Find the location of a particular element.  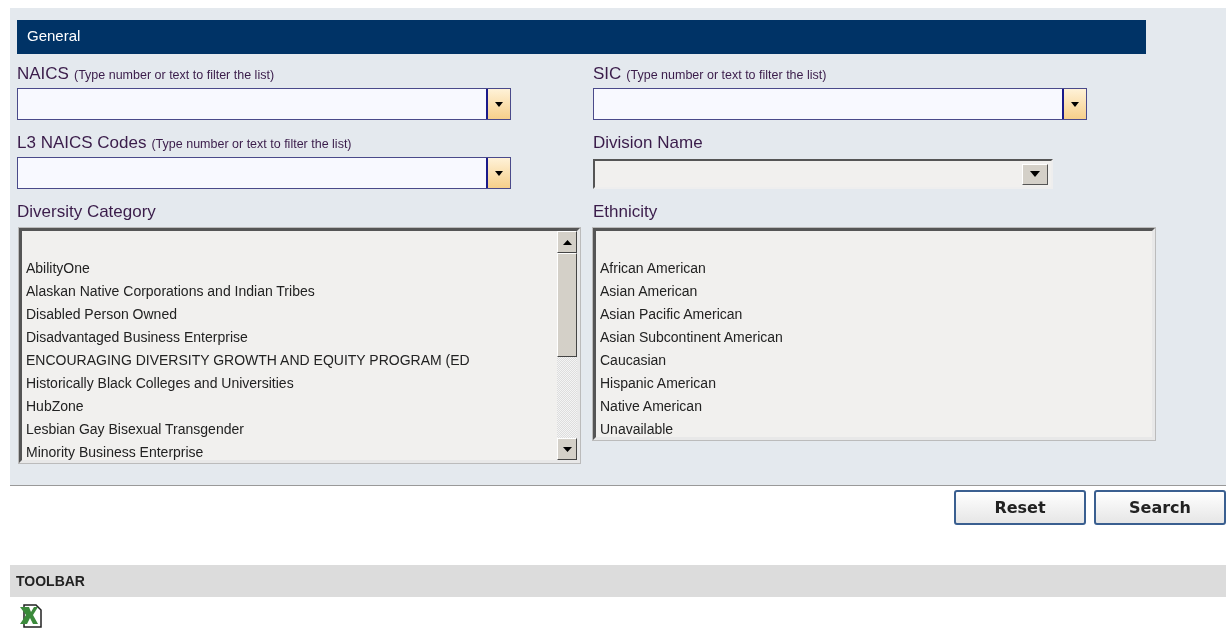

scroll-down-button is located at coordinates (567, 449).